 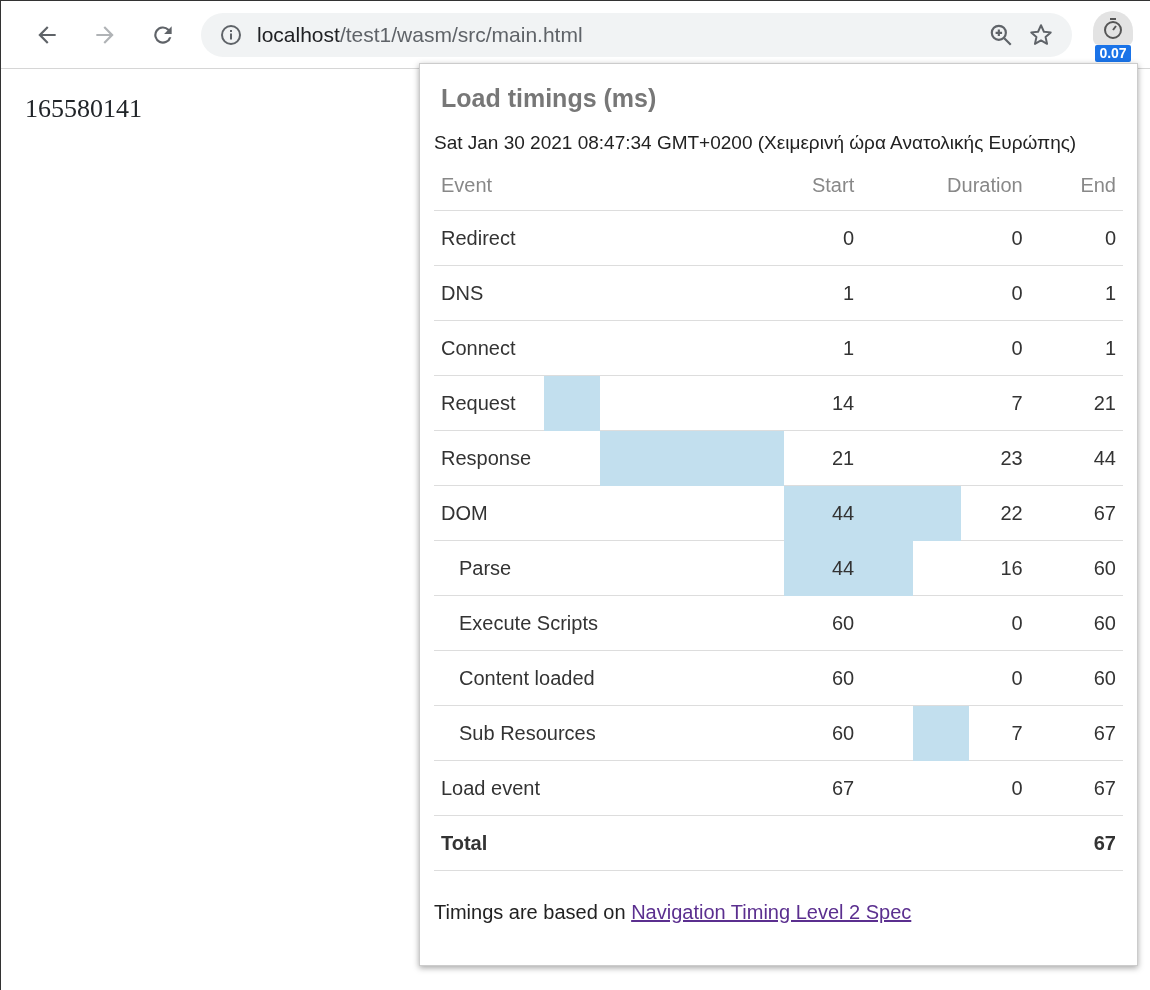 I want to click on star-icon, so click(x=1041, y=34).